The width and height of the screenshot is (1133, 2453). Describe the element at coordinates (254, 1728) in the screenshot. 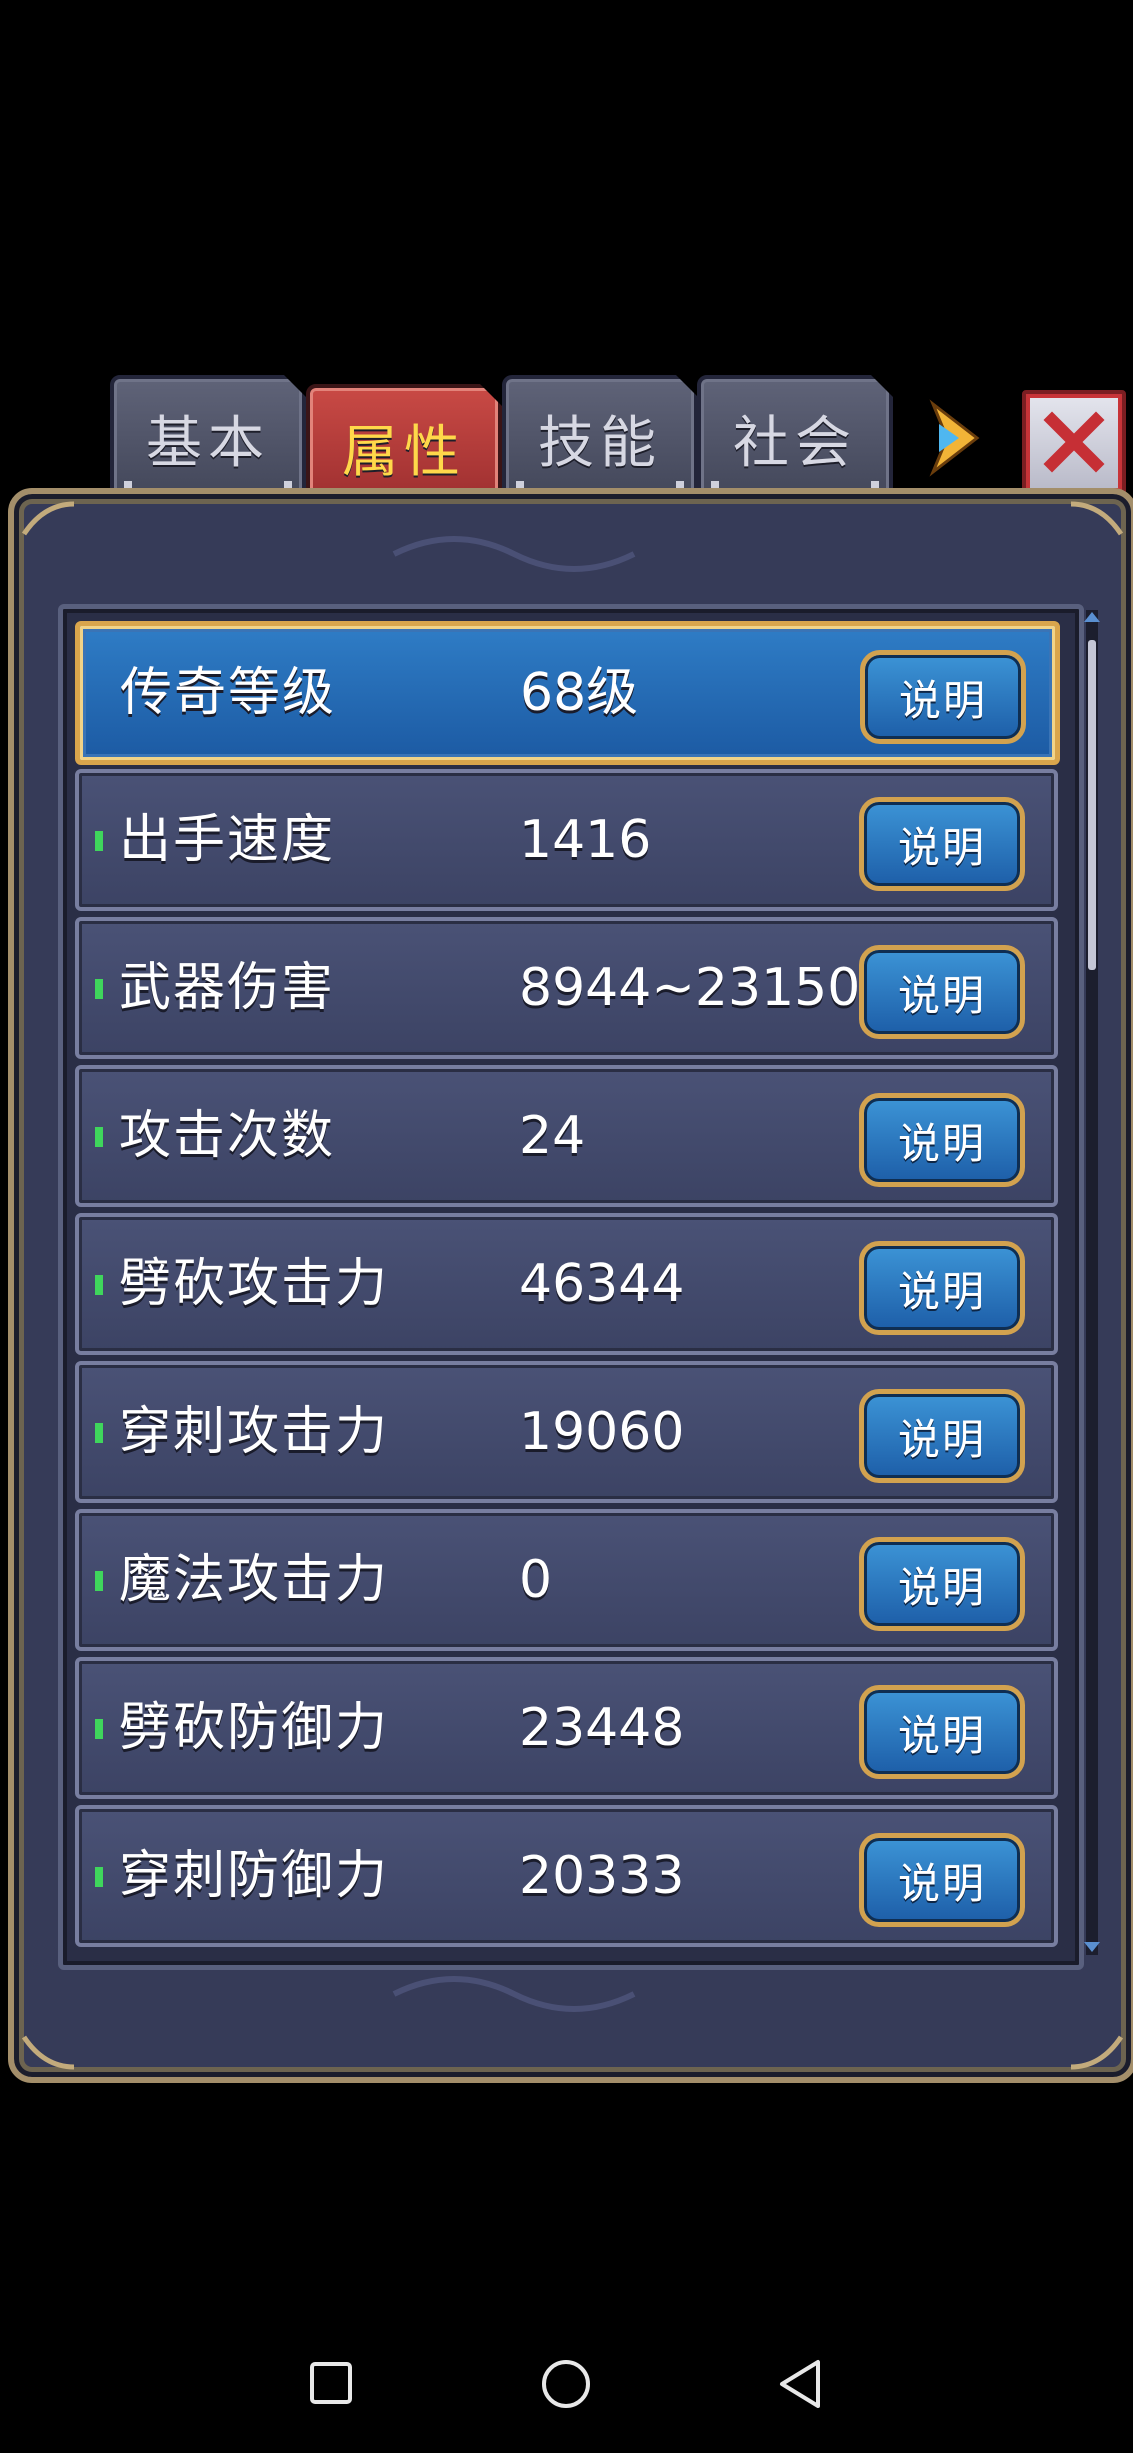

I see `attribute-label: 劈砍防御力` at that location.